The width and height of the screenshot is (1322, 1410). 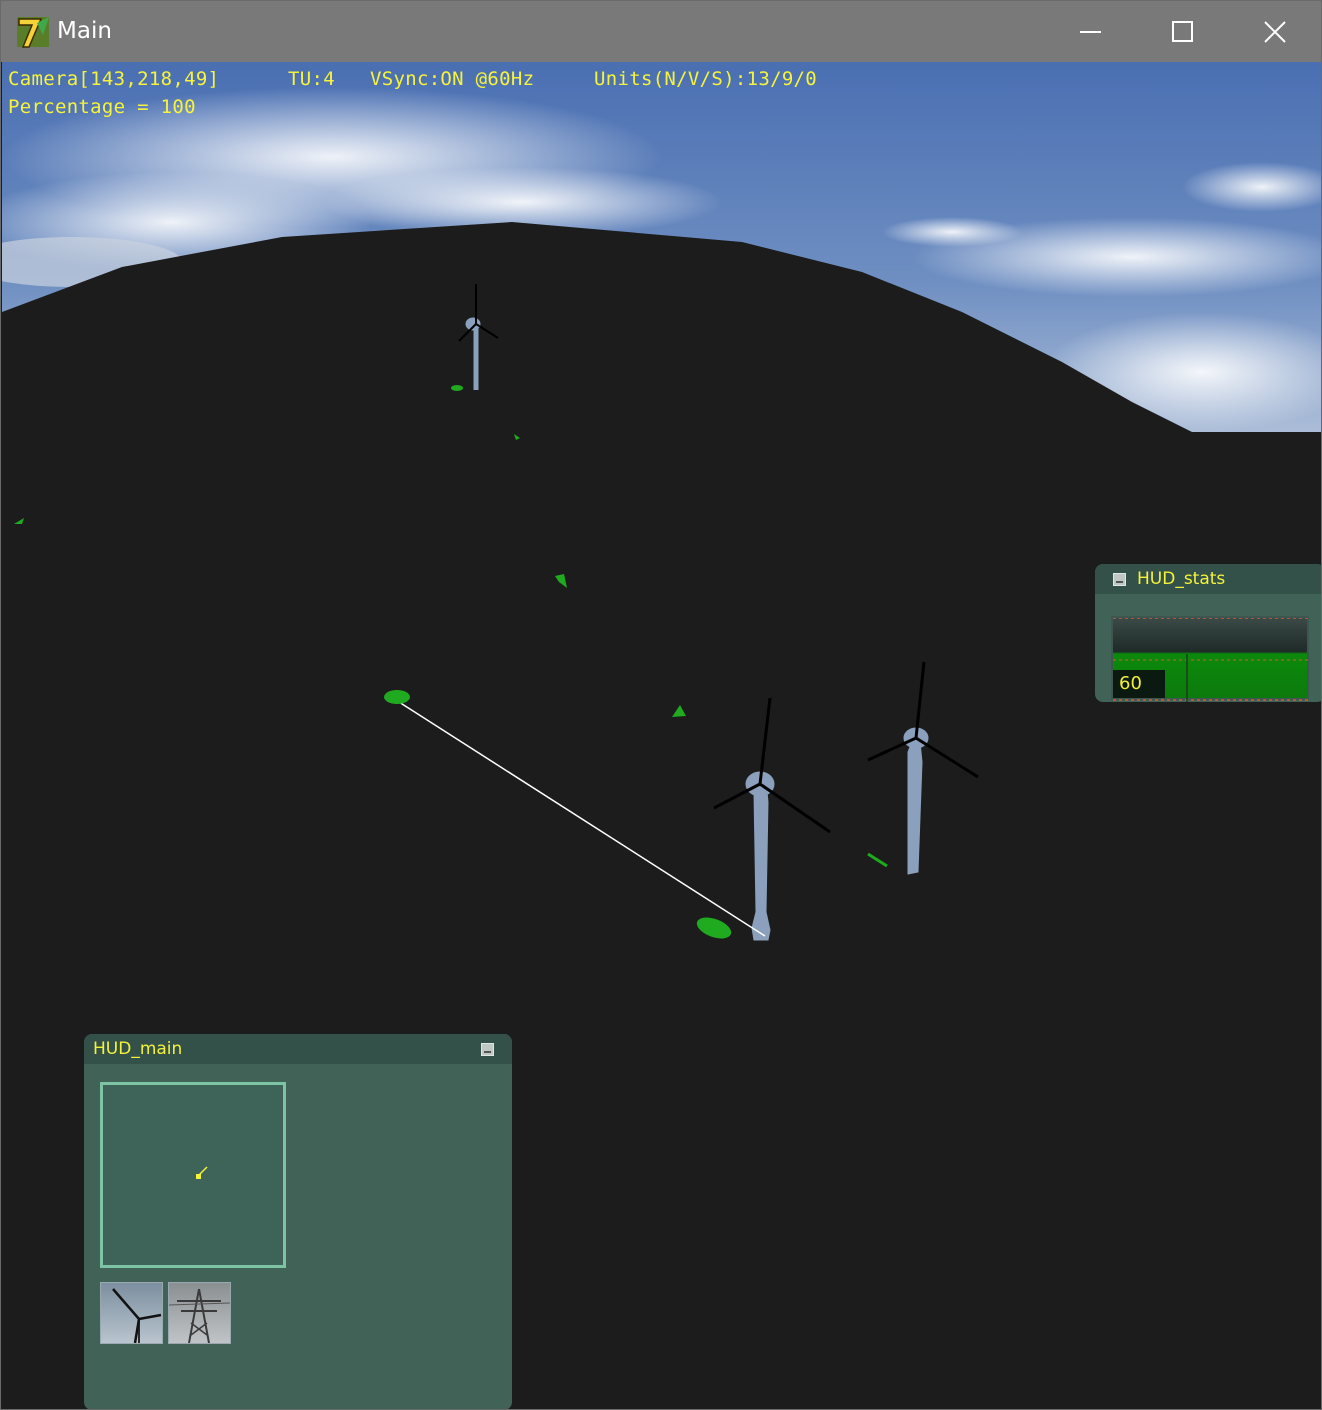 What do you see at coordinates (311, 79) in the screenshot?
I see `tu-readout: TU:4` at bounding box center [311, 79].